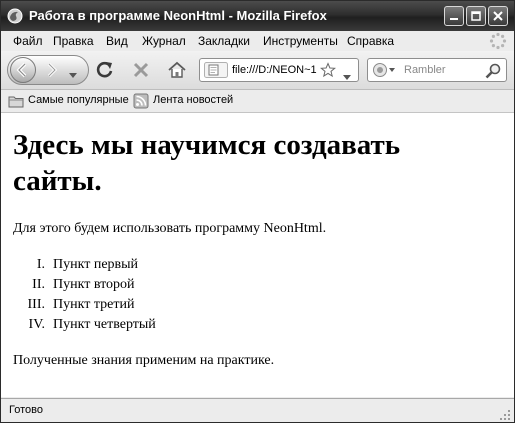  Describe the element at coordinates (257, 101) in the screenshot. I see `bookmarks-toolbar: Самые популярные Лента новостей` at that location.